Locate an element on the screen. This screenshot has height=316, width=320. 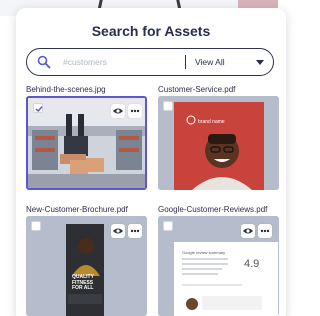
asset-card-new-customer-brochure: QUALITY FITNESS FOR ALL is located at coordinates (86, 266).